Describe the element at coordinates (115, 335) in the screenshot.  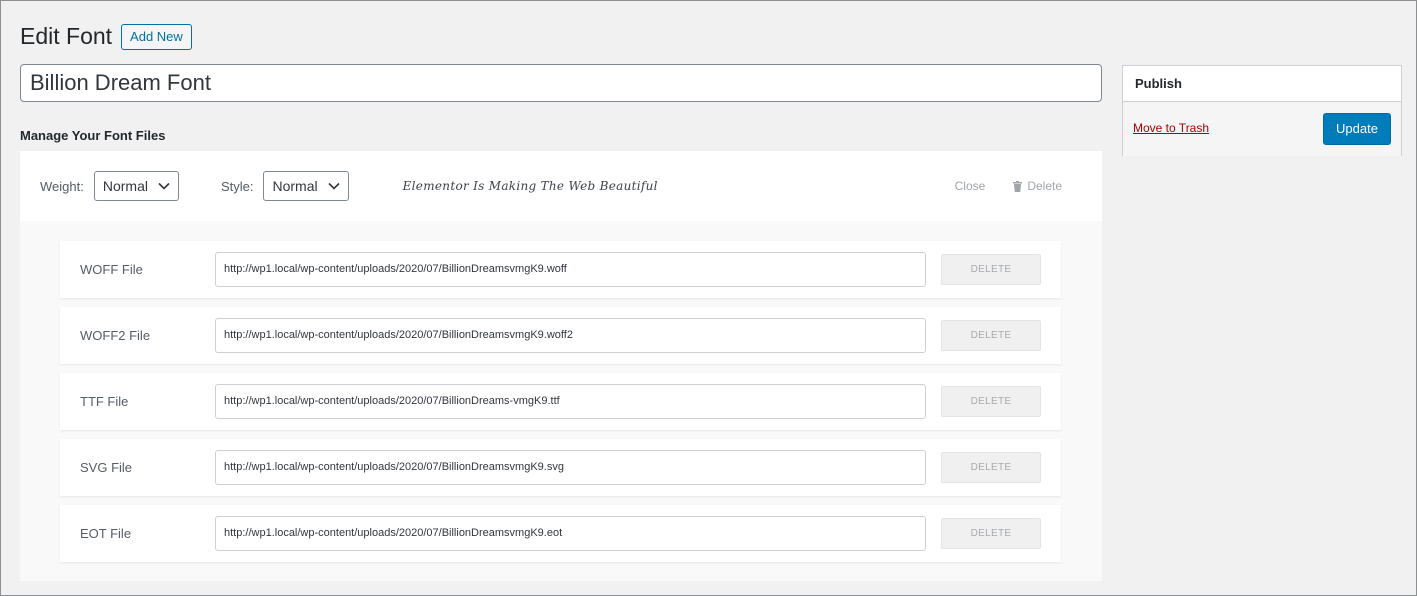
I see `file-label: WOFF2 File` at that location.